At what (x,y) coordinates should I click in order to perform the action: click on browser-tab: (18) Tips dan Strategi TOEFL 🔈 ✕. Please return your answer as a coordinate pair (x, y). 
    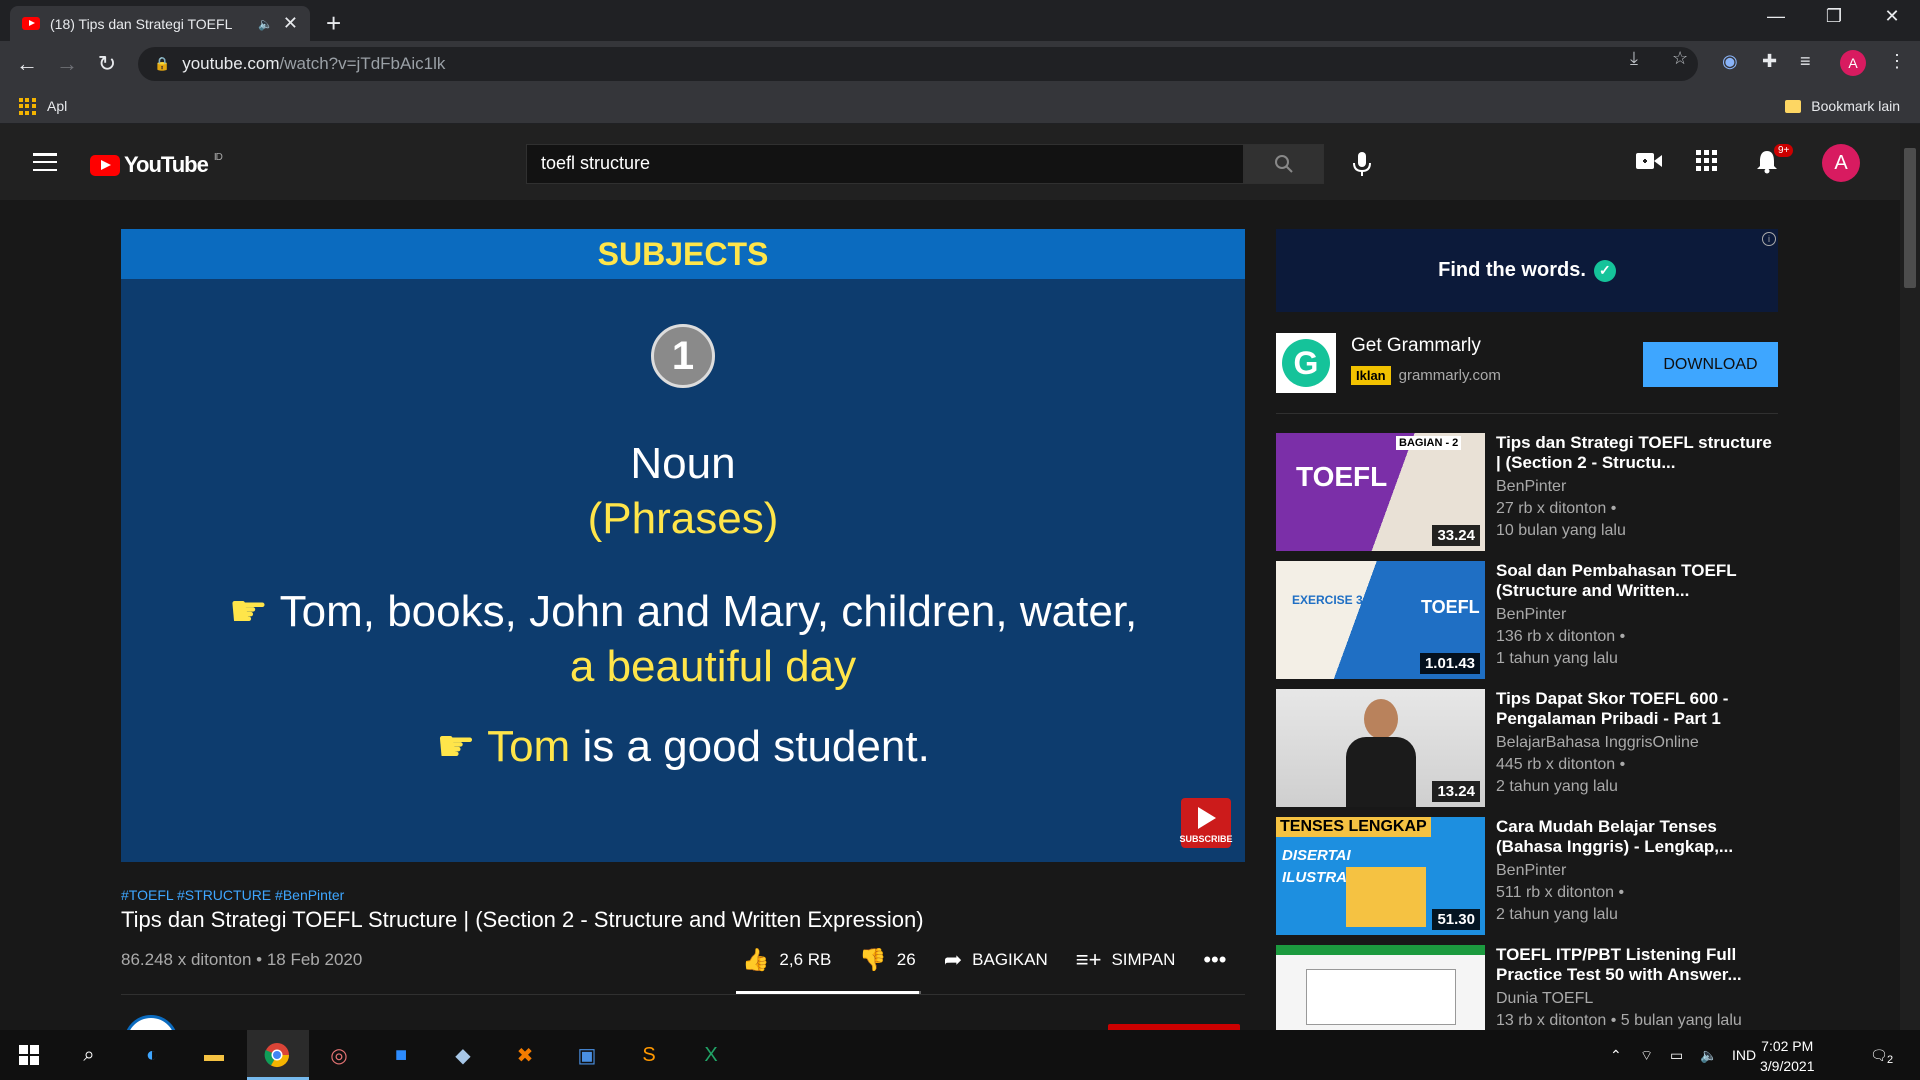
    Looking at the image, I should click on (160, 23).